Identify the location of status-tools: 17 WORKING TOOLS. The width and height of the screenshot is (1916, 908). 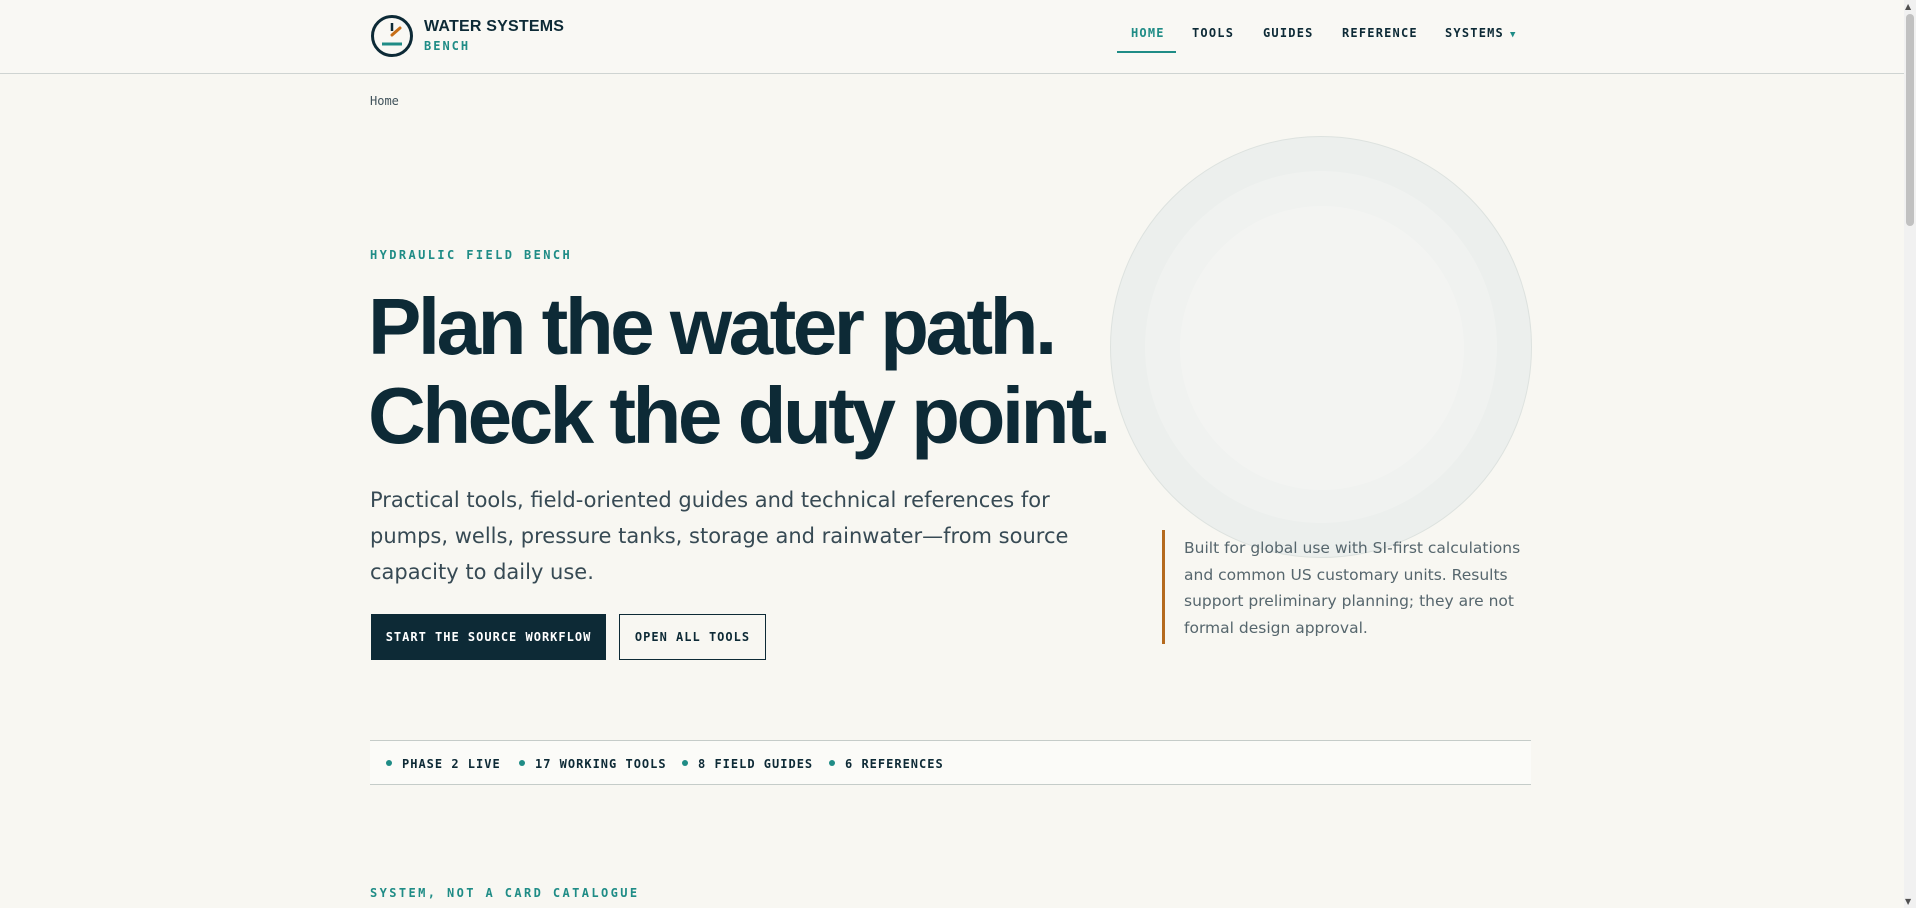
(593, 764).